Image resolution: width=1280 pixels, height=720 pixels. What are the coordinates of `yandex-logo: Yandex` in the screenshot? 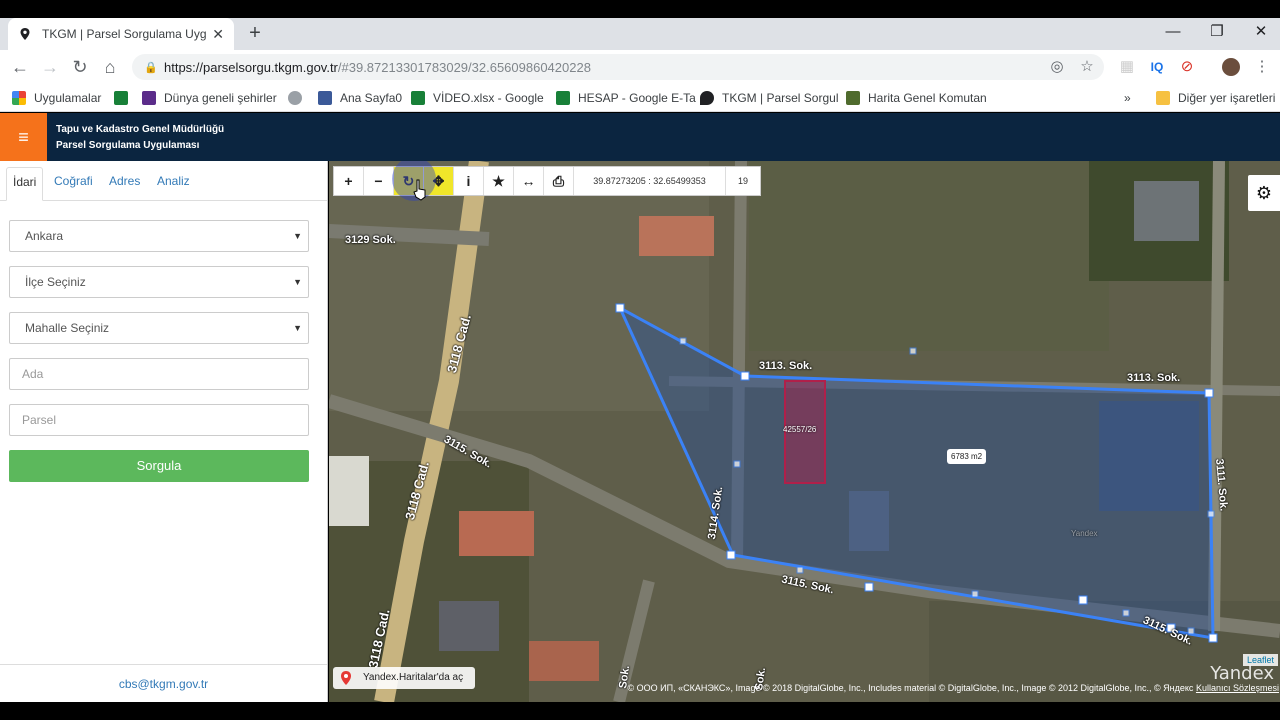 It's located at (1242, 673).